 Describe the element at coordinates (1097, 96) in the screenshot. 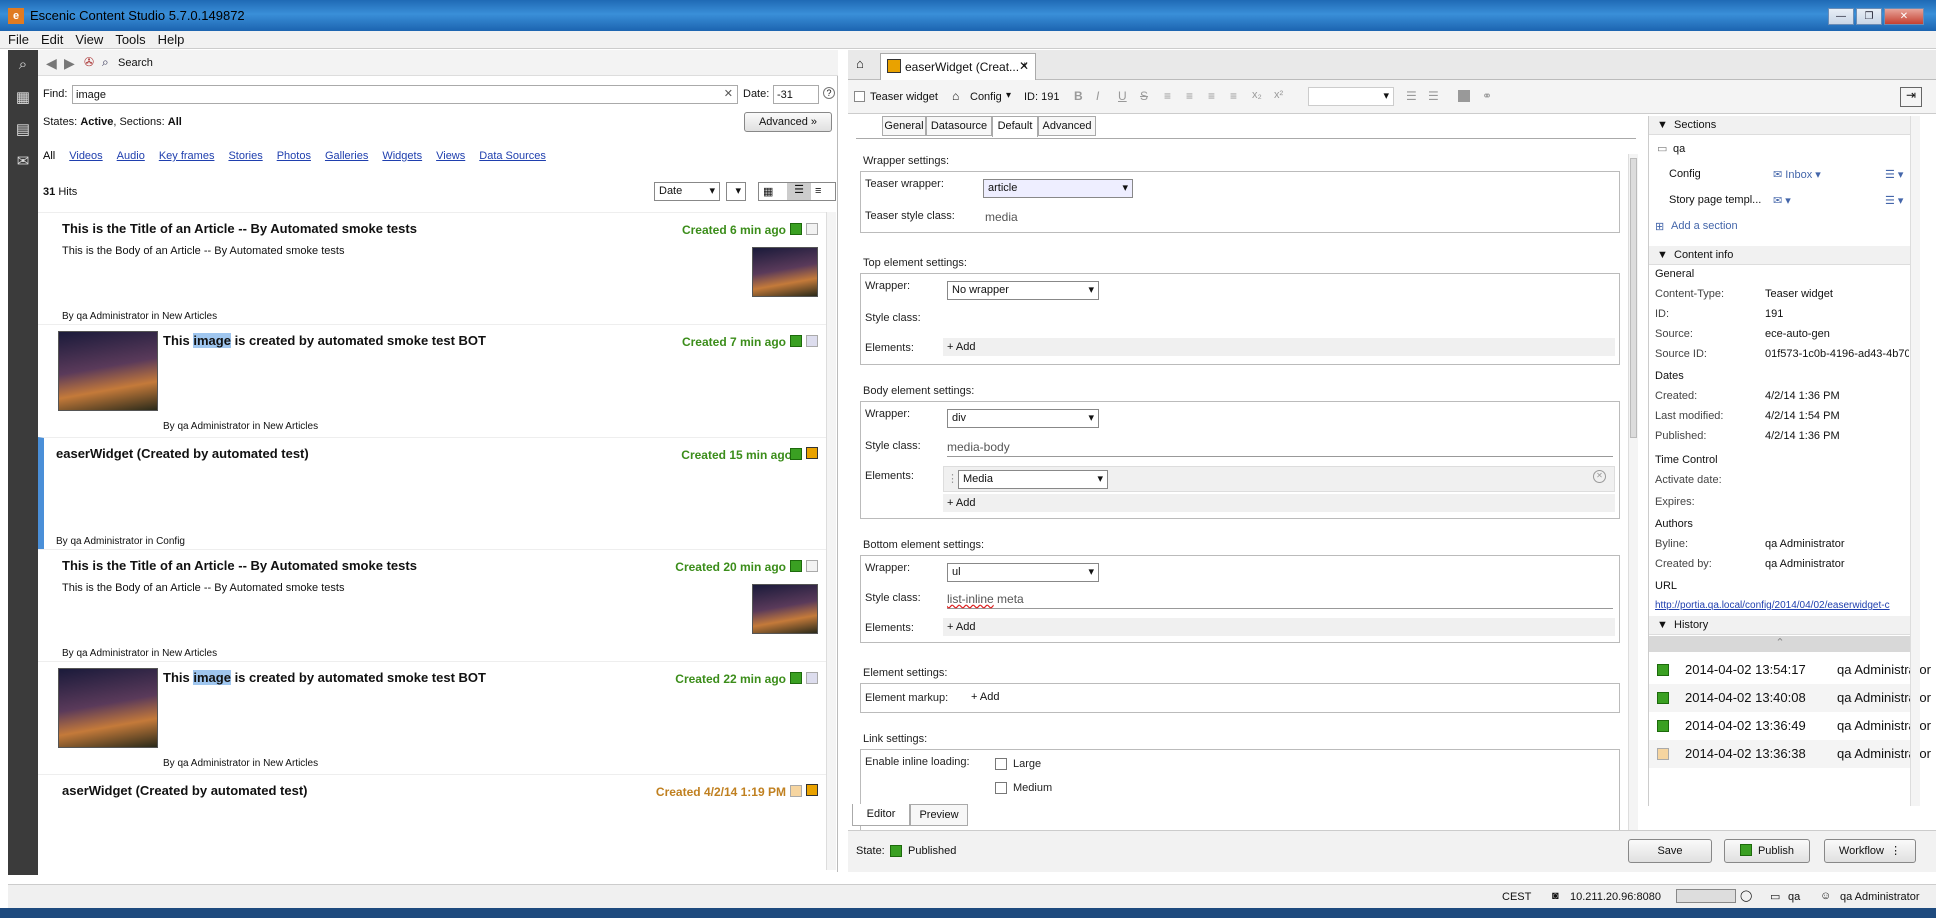

I see `italic-icon: I` at that location.